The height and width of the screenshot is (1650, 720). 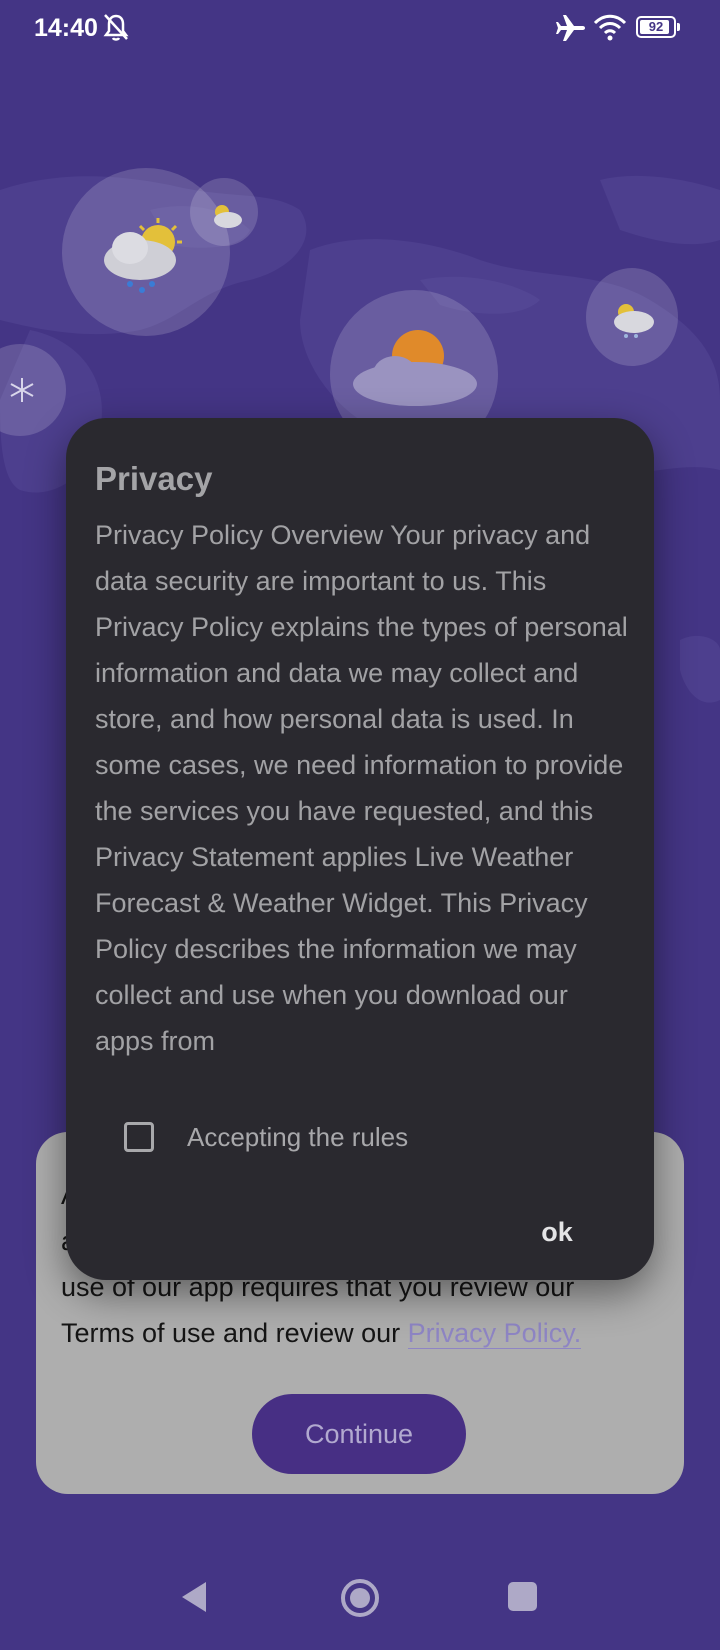 What do you see at coordinates (143, 255) in the screenshot?
I see `rain-sun-cloud-icon` at bounding box center [143, 255].